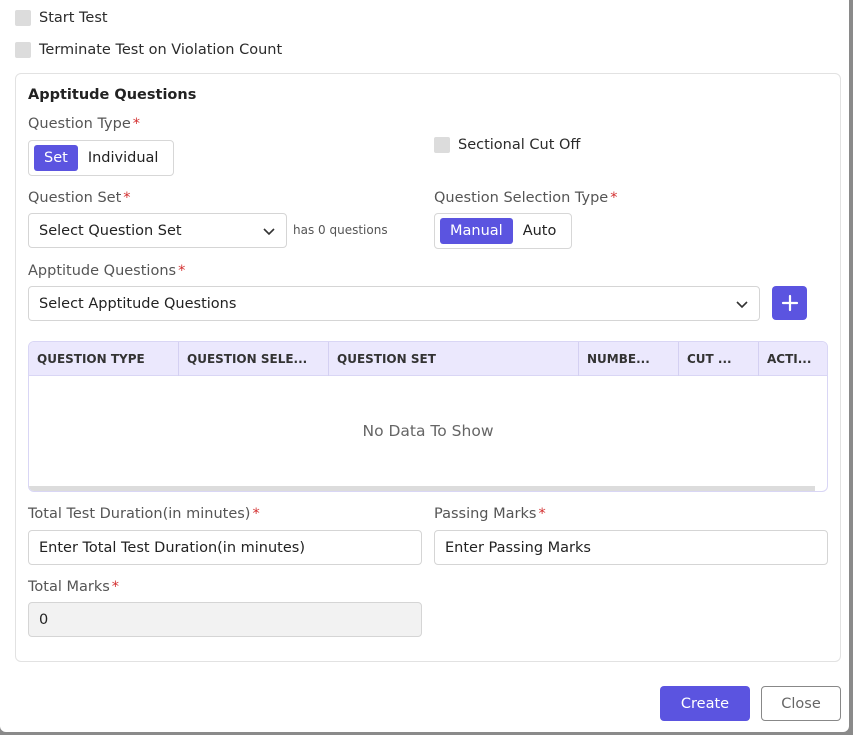 The image size is (853, 735). I want to click on question-selection-type-label: Question Selection Type *, so click(525, 198).